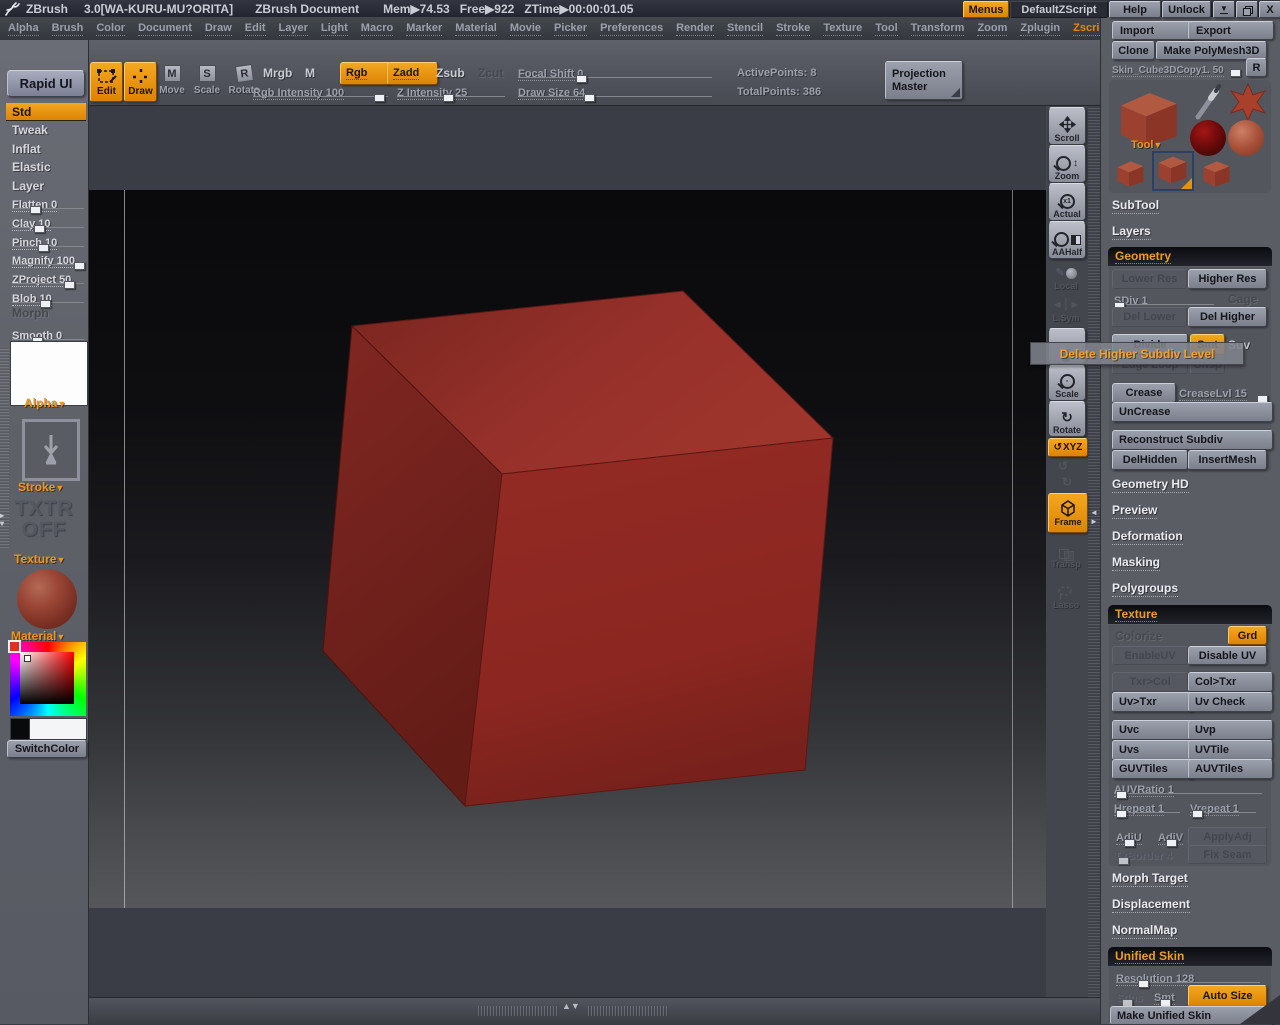 The height and width of the screenshot is (1025, 1280). I want to click on tool-thumb-sphere-light, so click(1246, 138).